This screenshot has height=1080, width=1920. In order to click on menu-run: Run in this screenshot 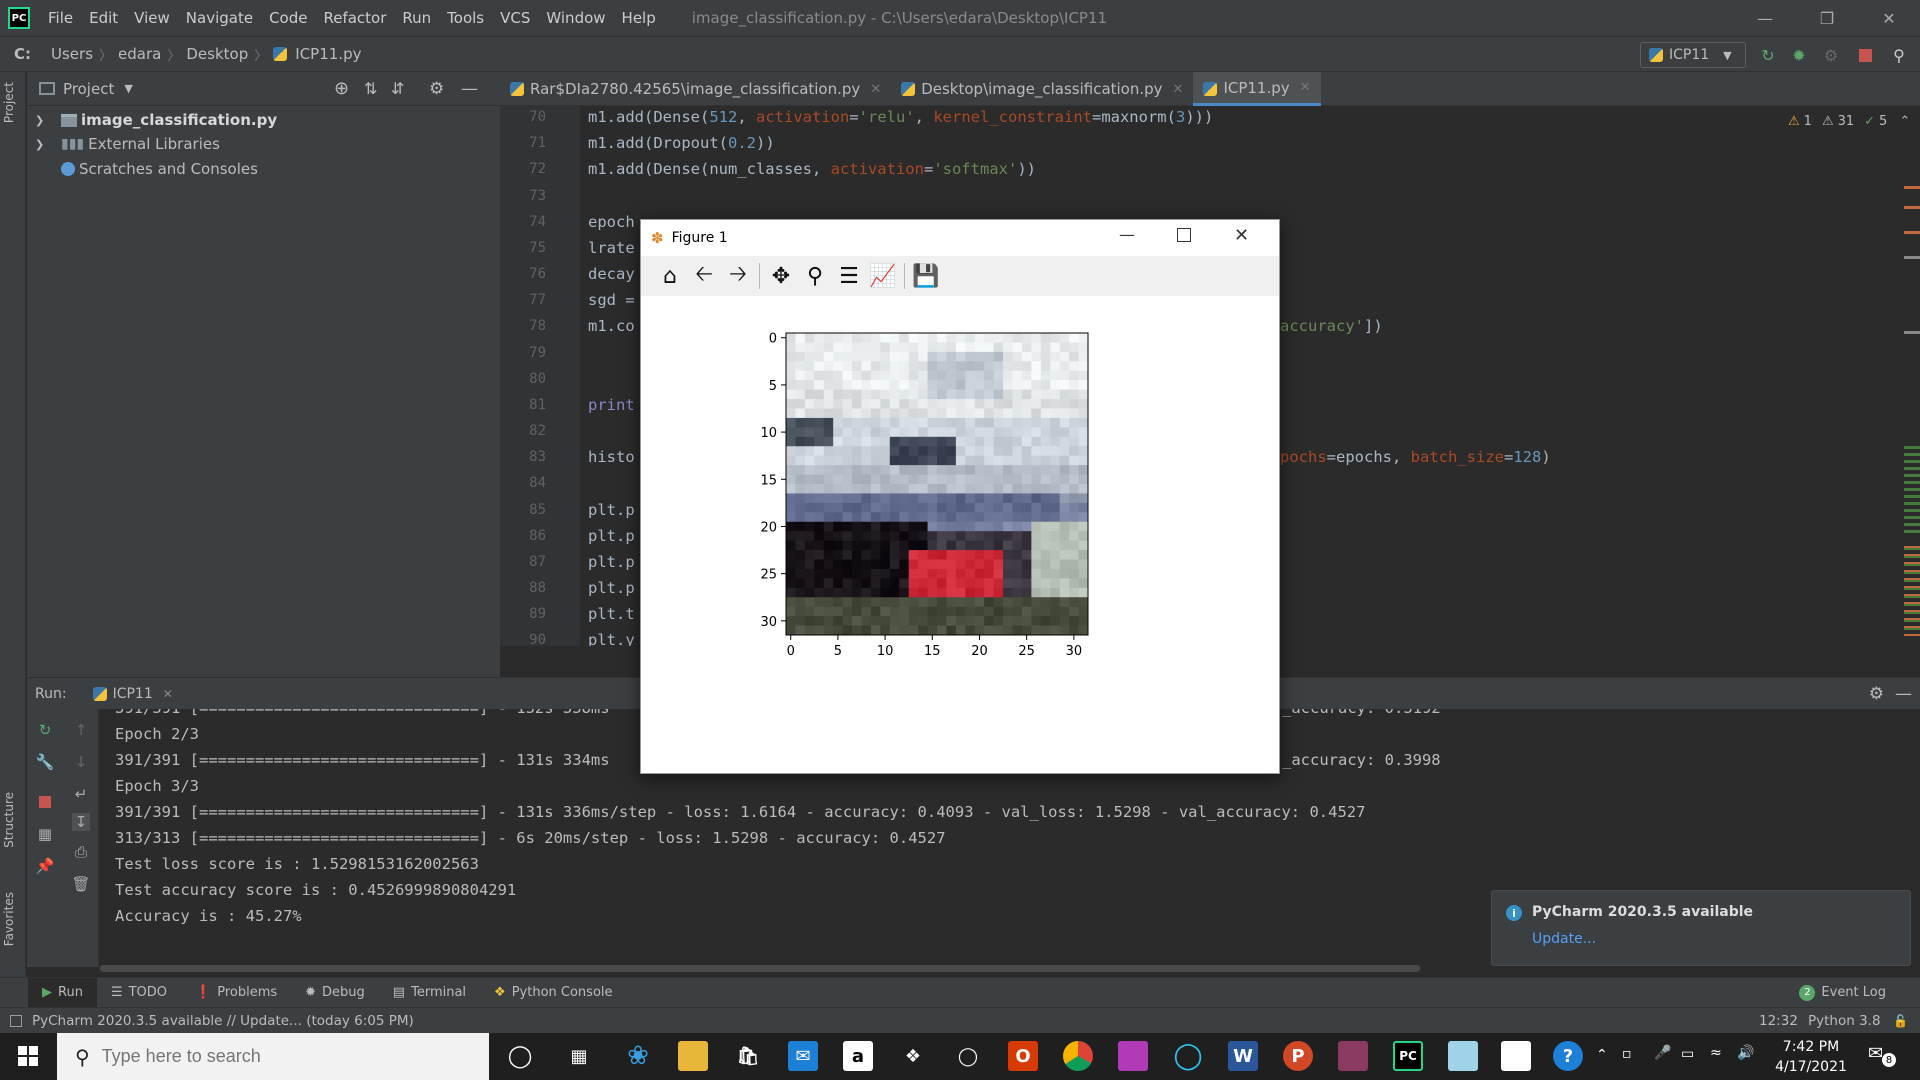, I will do `click(416, 18)`.